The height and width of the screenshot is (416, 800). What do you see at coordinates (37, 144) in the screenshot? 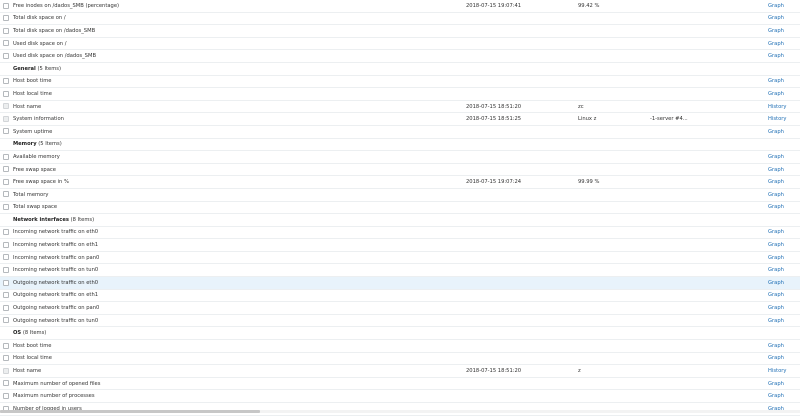
I see `group-title: Memory (5 Items)` at bounding box center [37, 144].